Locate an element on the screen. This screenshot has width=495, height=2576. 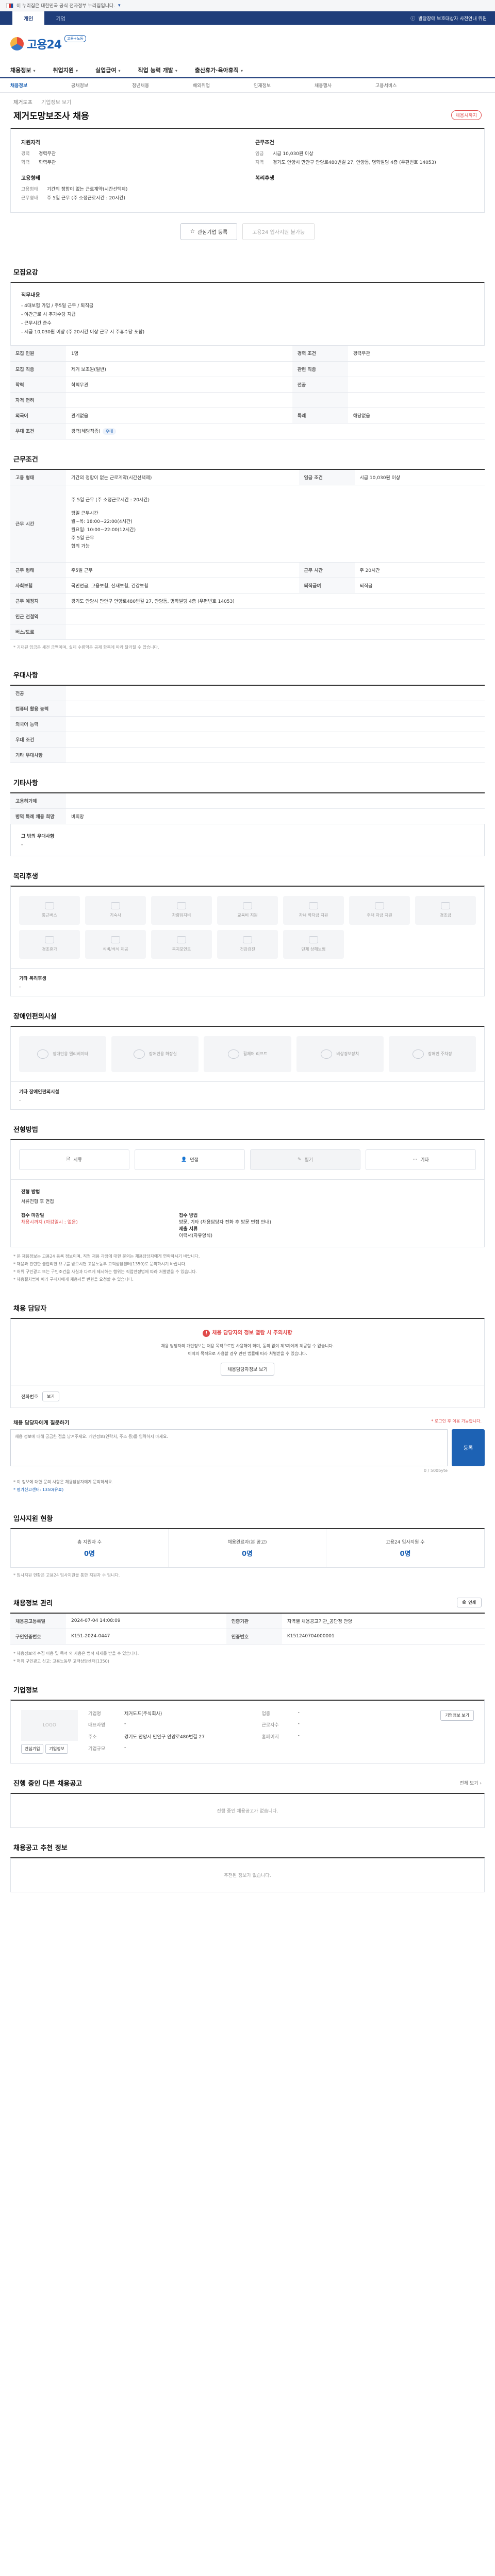
house-icon is located at coordinates (379, 905).